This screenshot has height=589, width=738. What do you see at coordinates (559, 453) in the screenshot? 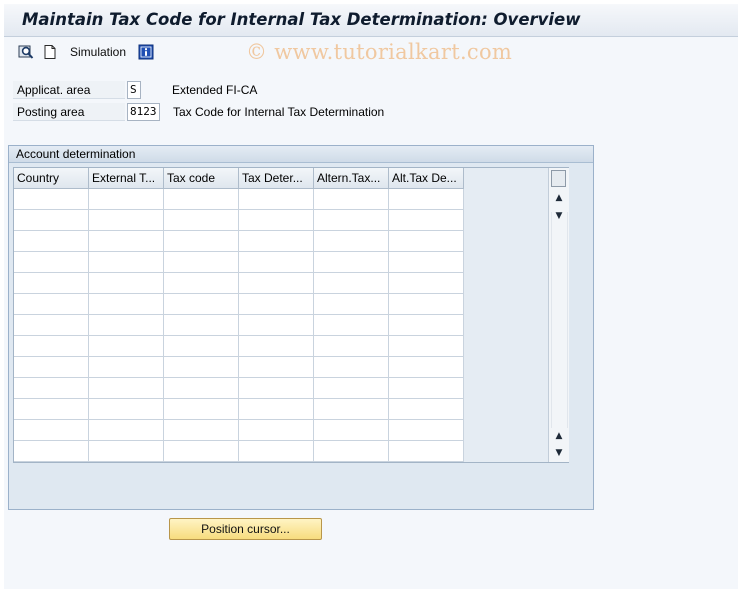
I see `page-down-icon: ▼` at bounding box center [559, 453].